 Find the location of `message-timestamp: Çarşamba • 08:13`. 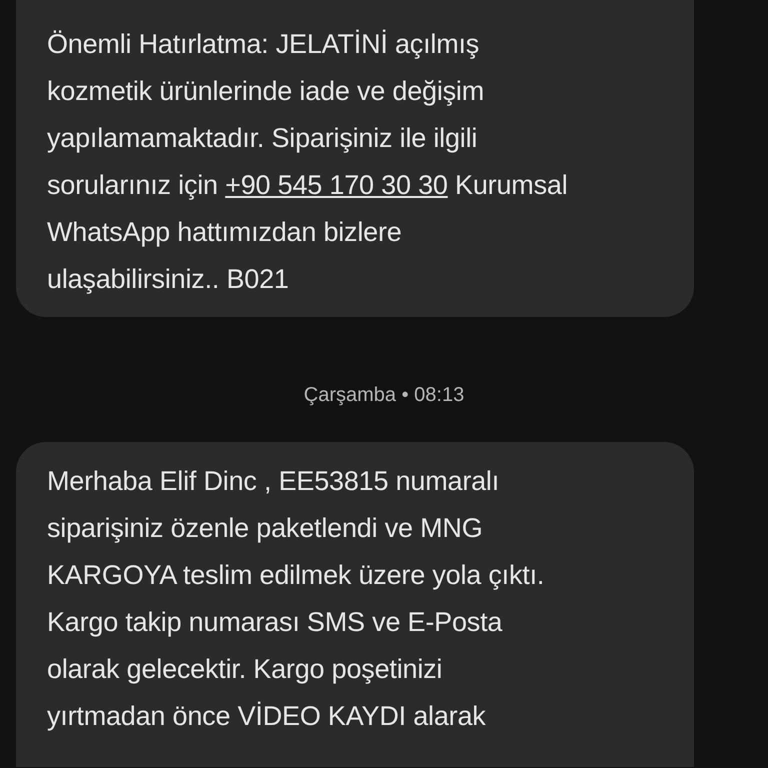

message-timestamp: Çarşamba • 08:13 is located at coordinates (384, 395).